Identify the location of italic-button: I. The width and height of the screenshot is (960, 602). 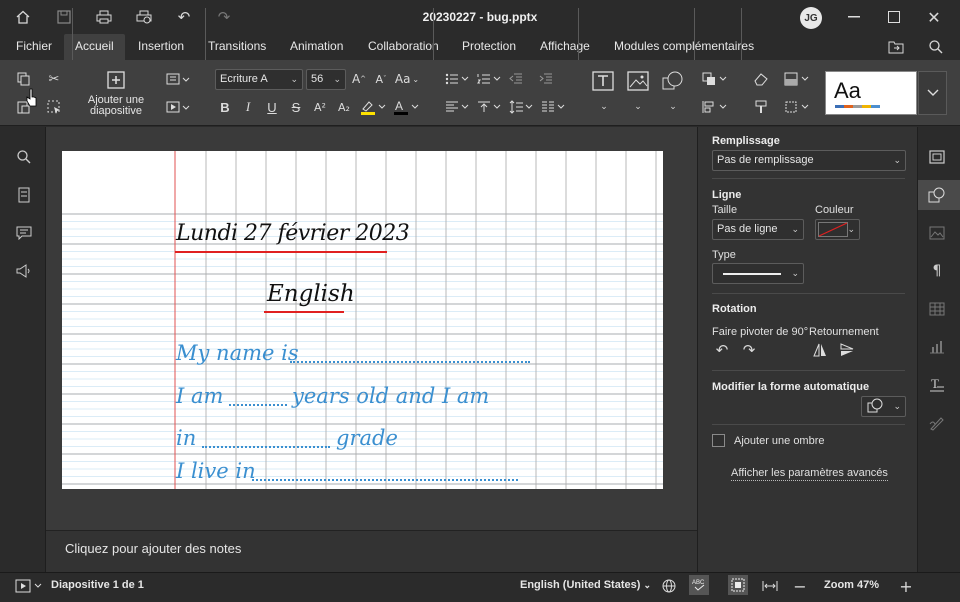
(248, 107).